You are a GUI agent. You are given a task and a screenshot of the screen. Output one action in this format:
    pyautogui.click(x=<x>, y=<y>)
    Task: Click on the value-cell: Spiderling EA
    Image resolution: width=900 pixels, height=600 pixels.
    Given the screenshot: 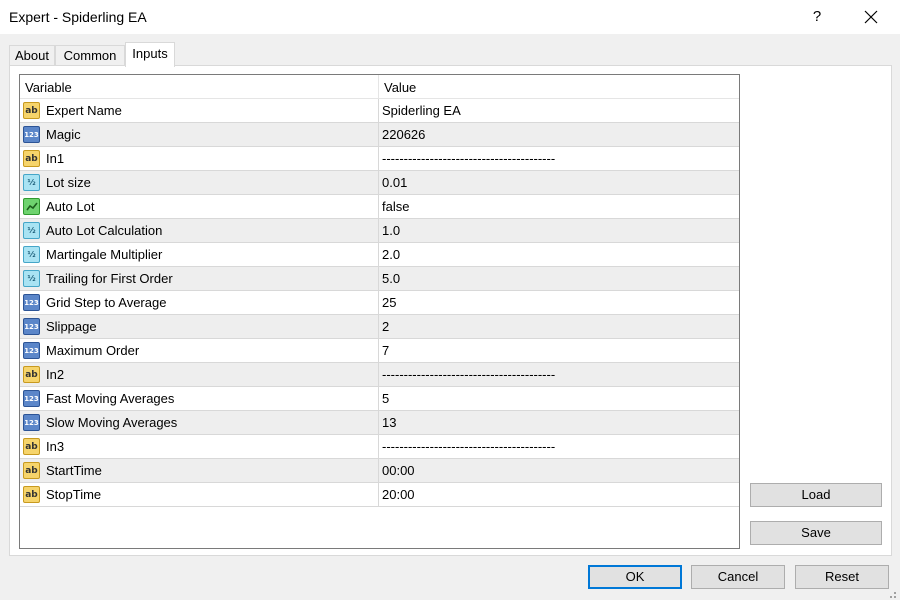 What is the action you would take?
    pyautogui.click(x=559, y=110)
    